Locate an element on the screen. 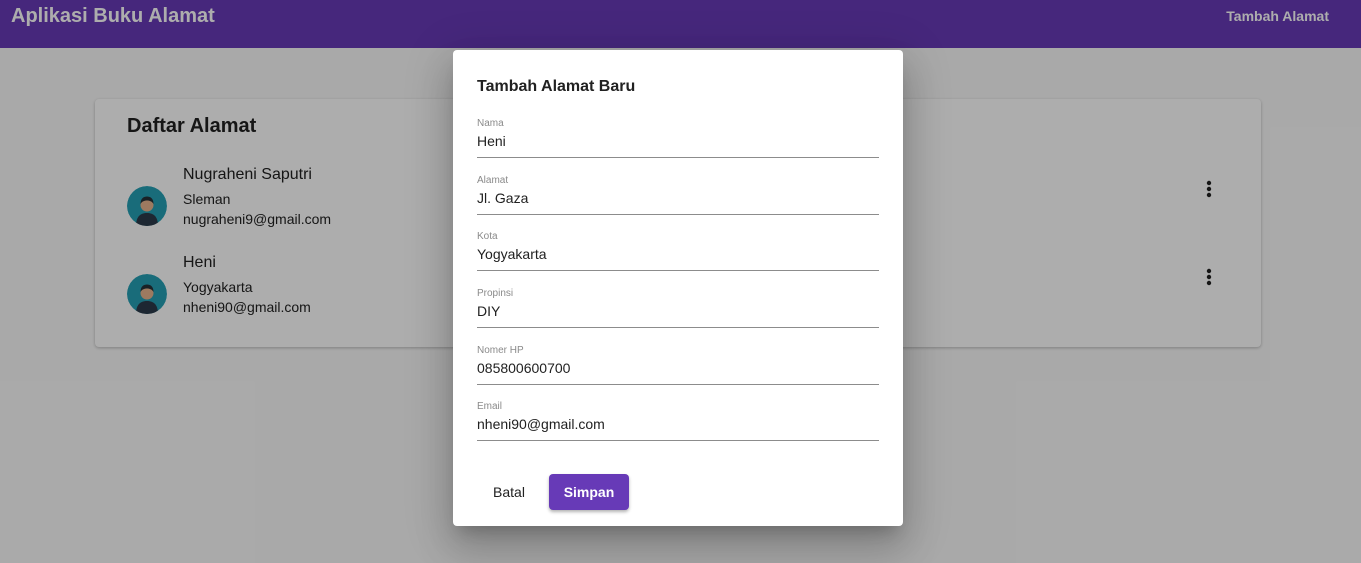  email-field-label: Email is located at coordinates (490, 406).